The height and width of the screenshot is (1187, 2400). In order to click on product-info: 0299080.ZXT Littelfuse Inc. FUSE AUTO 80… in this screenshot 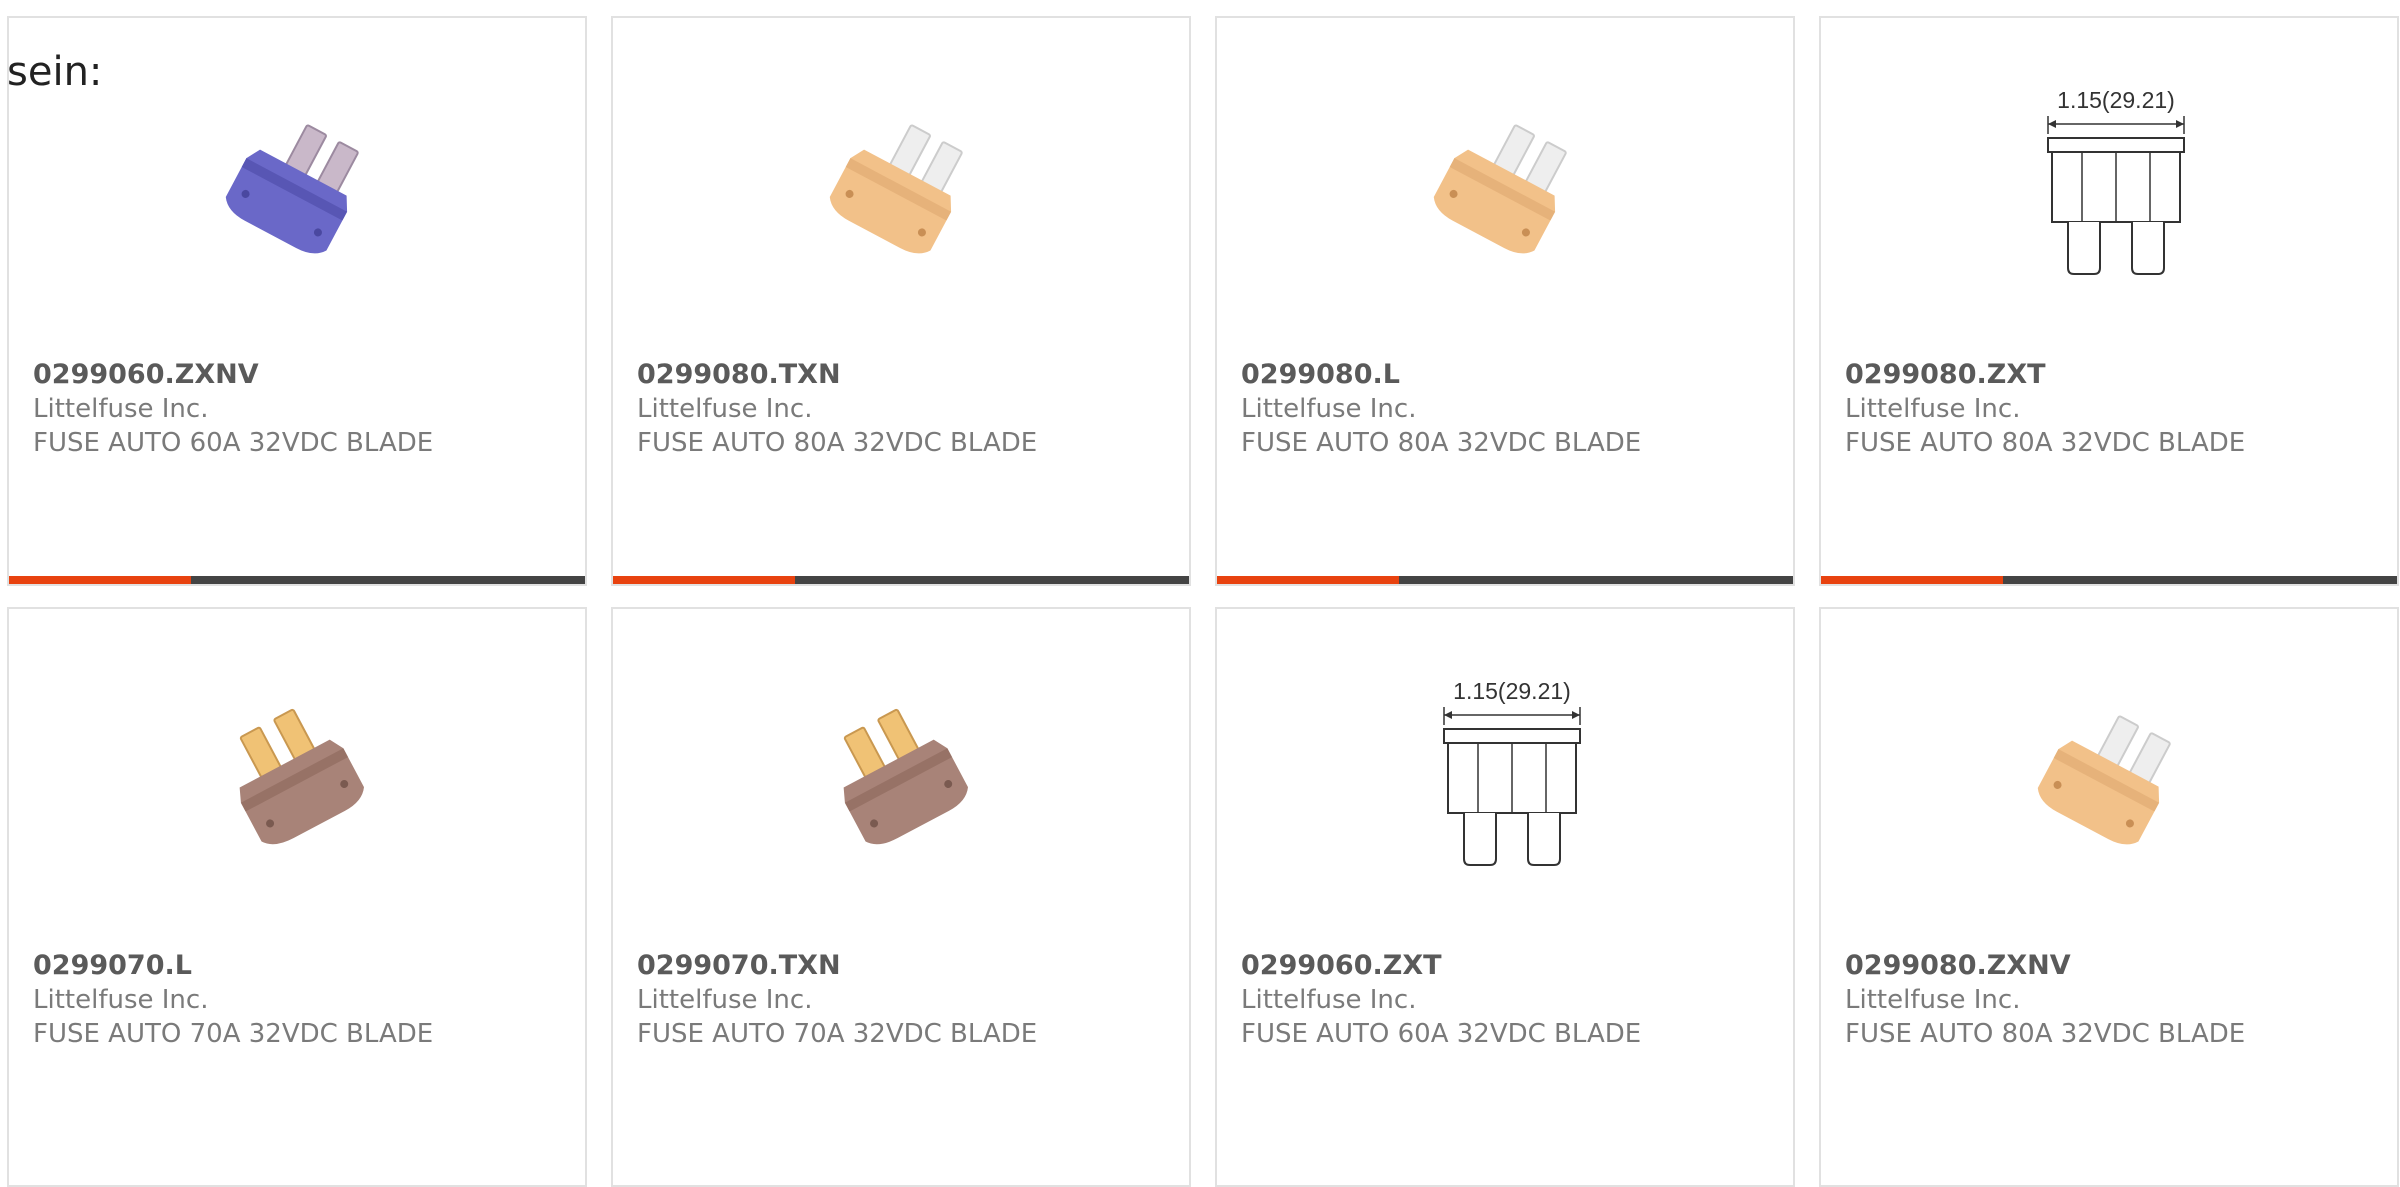, I will do `click(2109, 409)`.